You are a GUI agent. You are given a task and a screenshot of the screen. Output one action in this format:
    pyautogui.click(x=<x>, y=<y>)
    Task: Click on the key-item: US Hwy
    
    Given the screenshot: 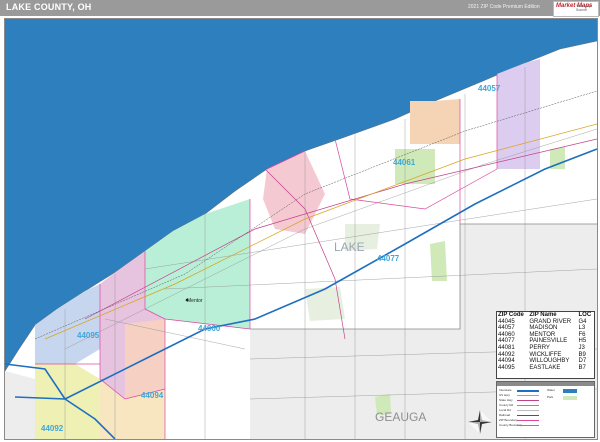 What is the action you would take?
    pyautogui.click(x=504, y=395)
    